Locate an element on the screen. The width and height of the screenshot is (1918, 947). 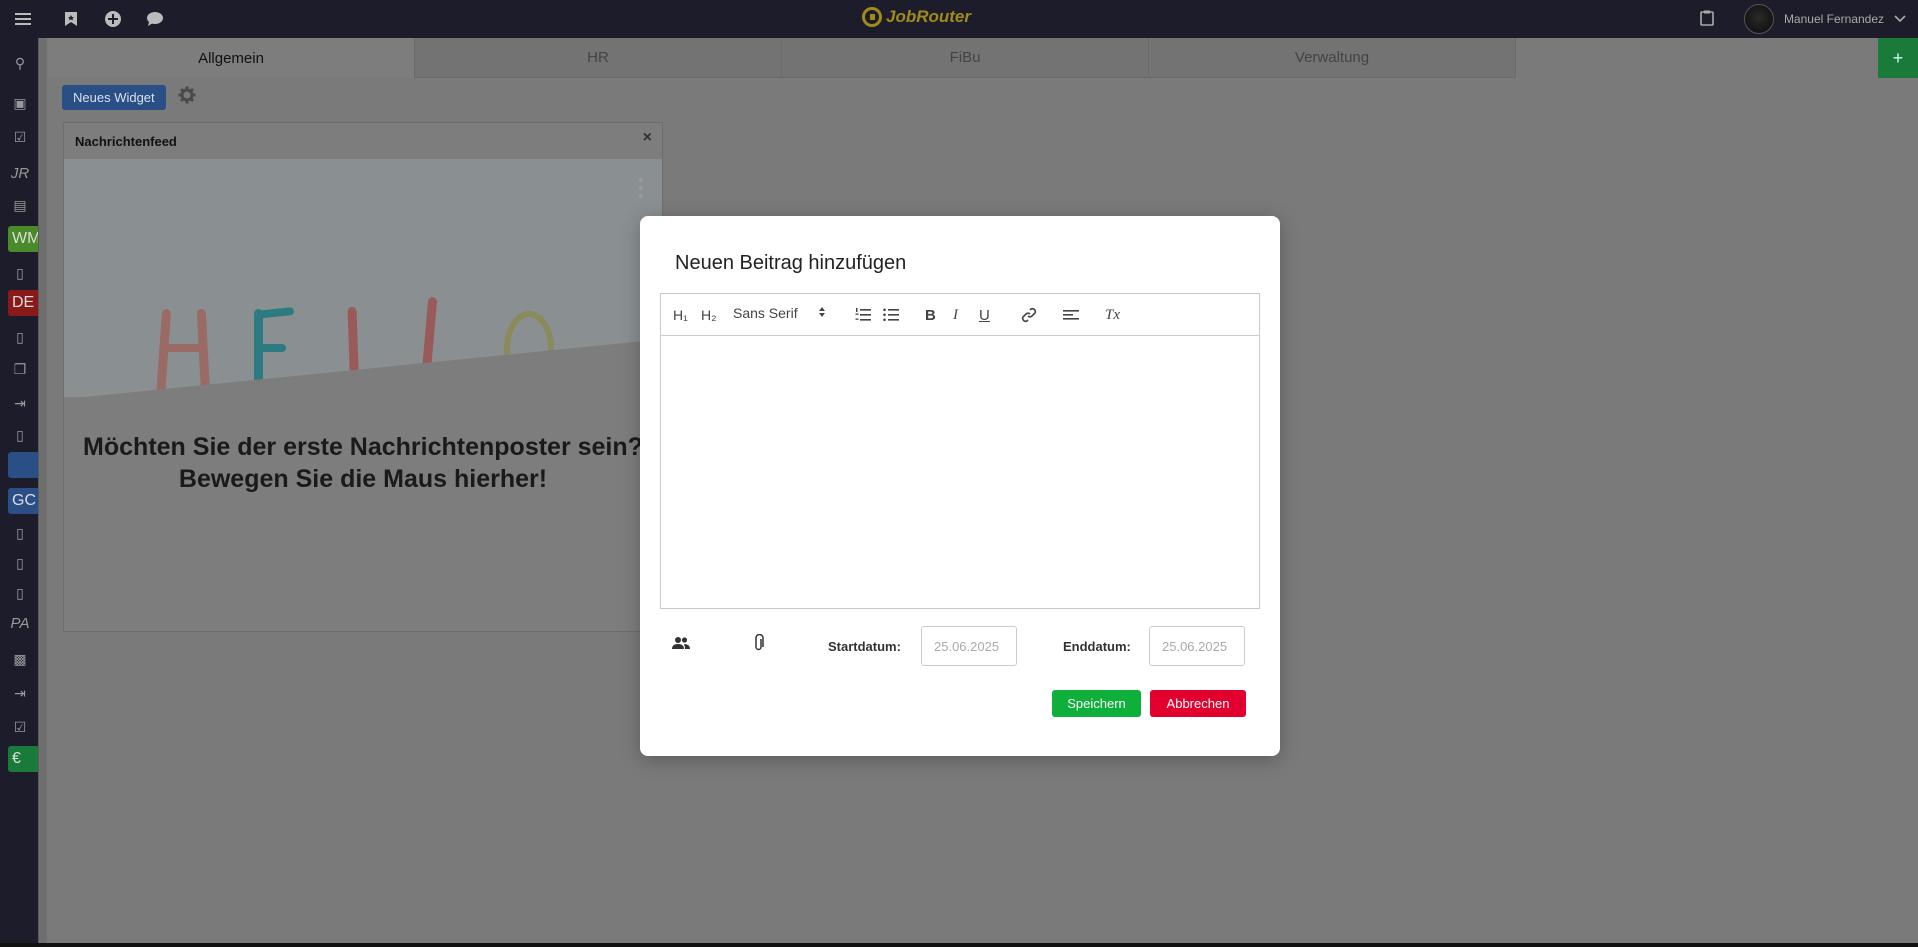
clear-format-button: Tx is located at coordinates (1112, 315).